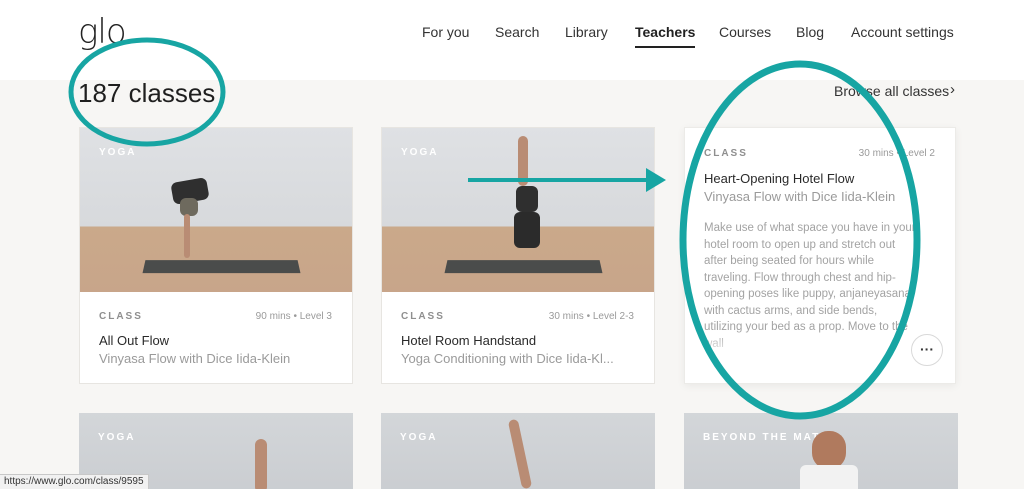  Describe the element at coordinates (517, 32) in the screenshot. I see `nav-search: Search` at that location.